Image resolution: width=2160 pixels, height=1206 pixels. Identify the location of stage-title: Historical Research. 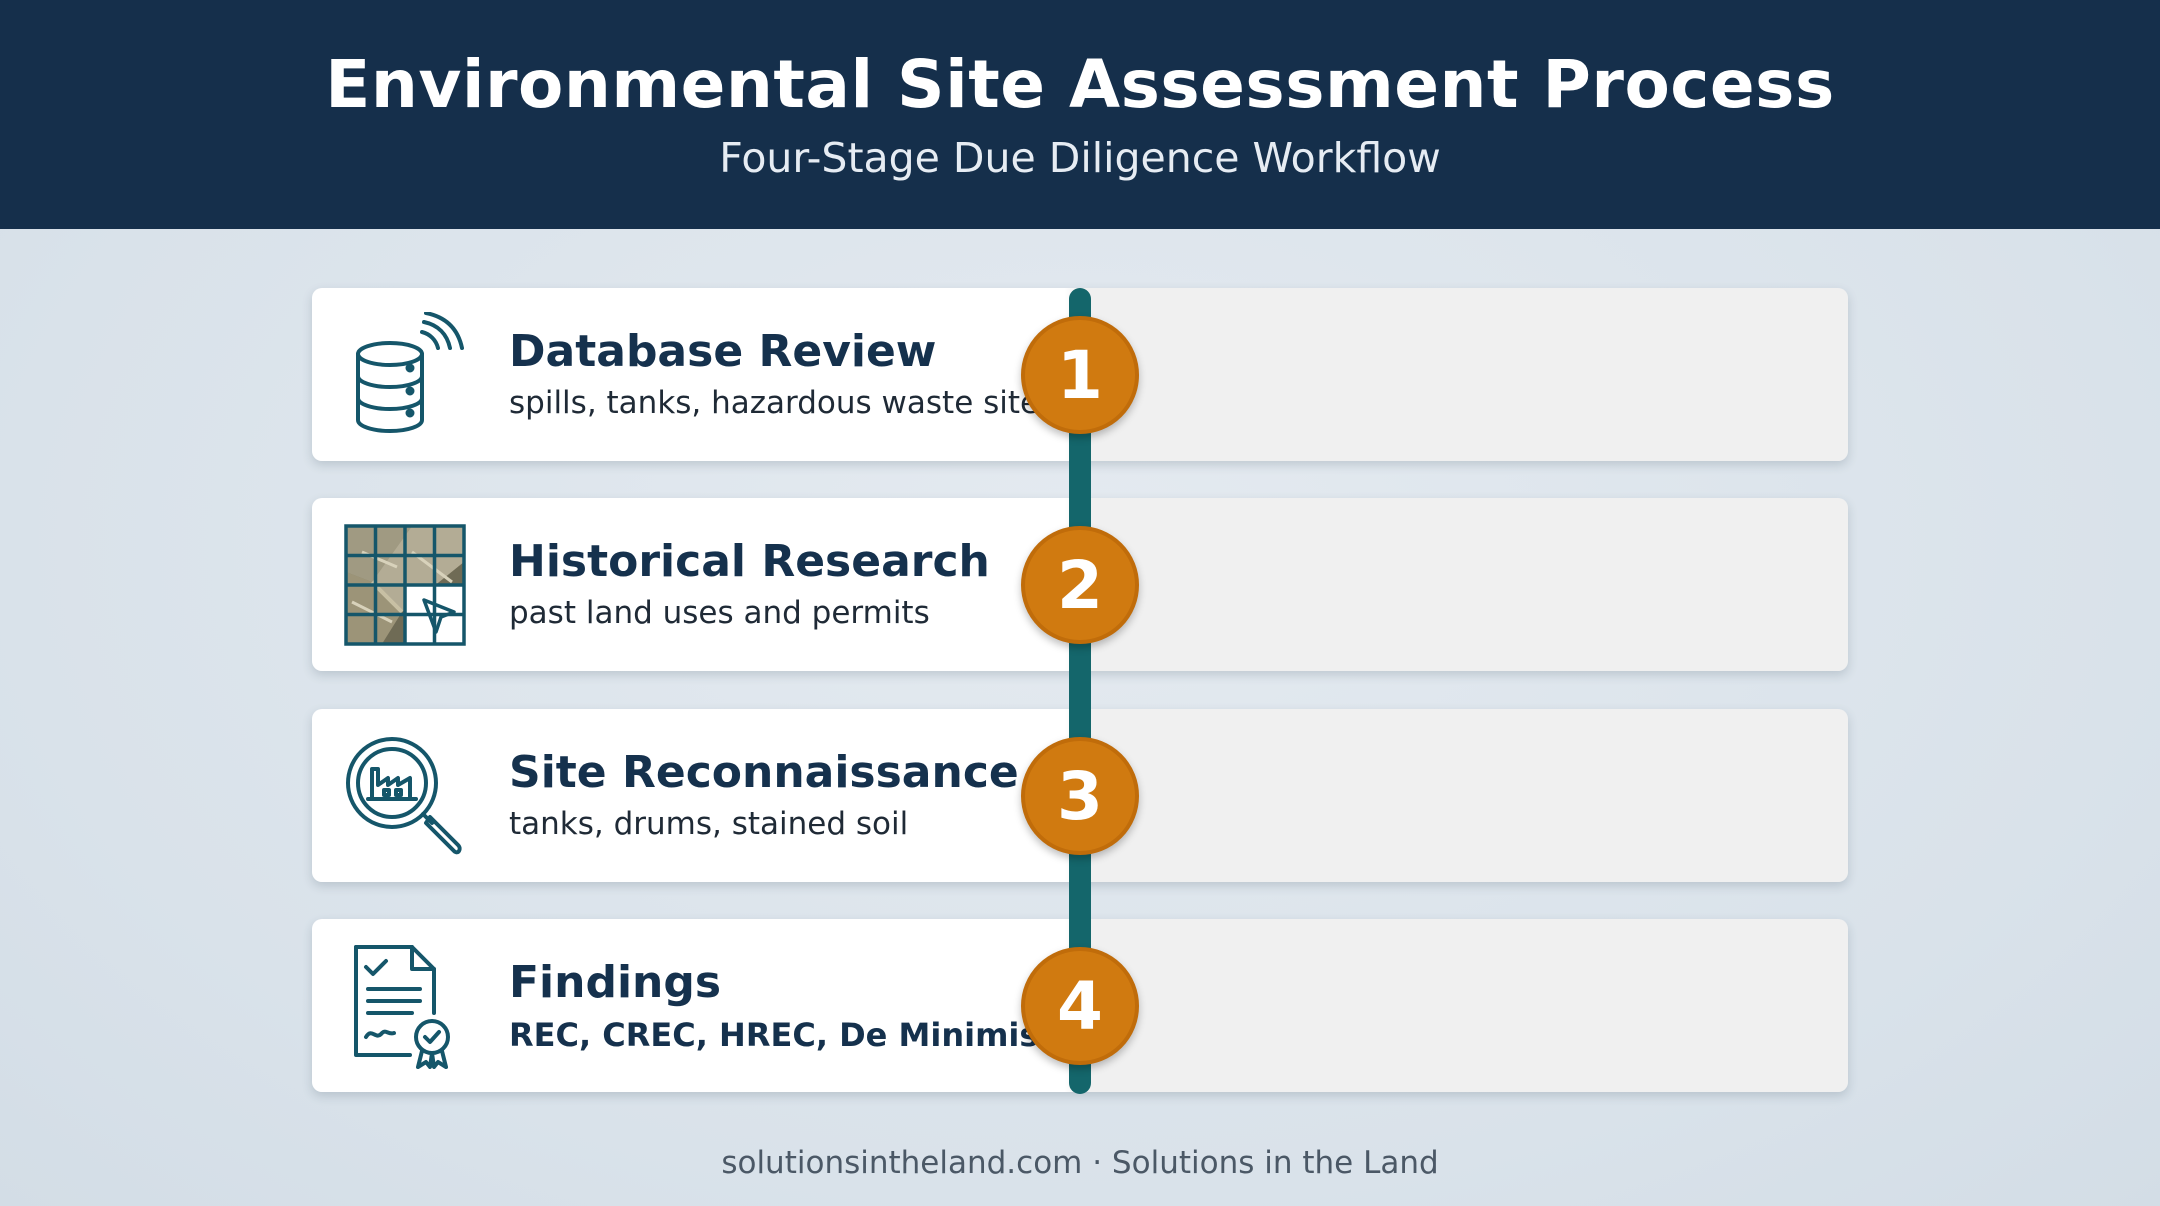
(749, 561).